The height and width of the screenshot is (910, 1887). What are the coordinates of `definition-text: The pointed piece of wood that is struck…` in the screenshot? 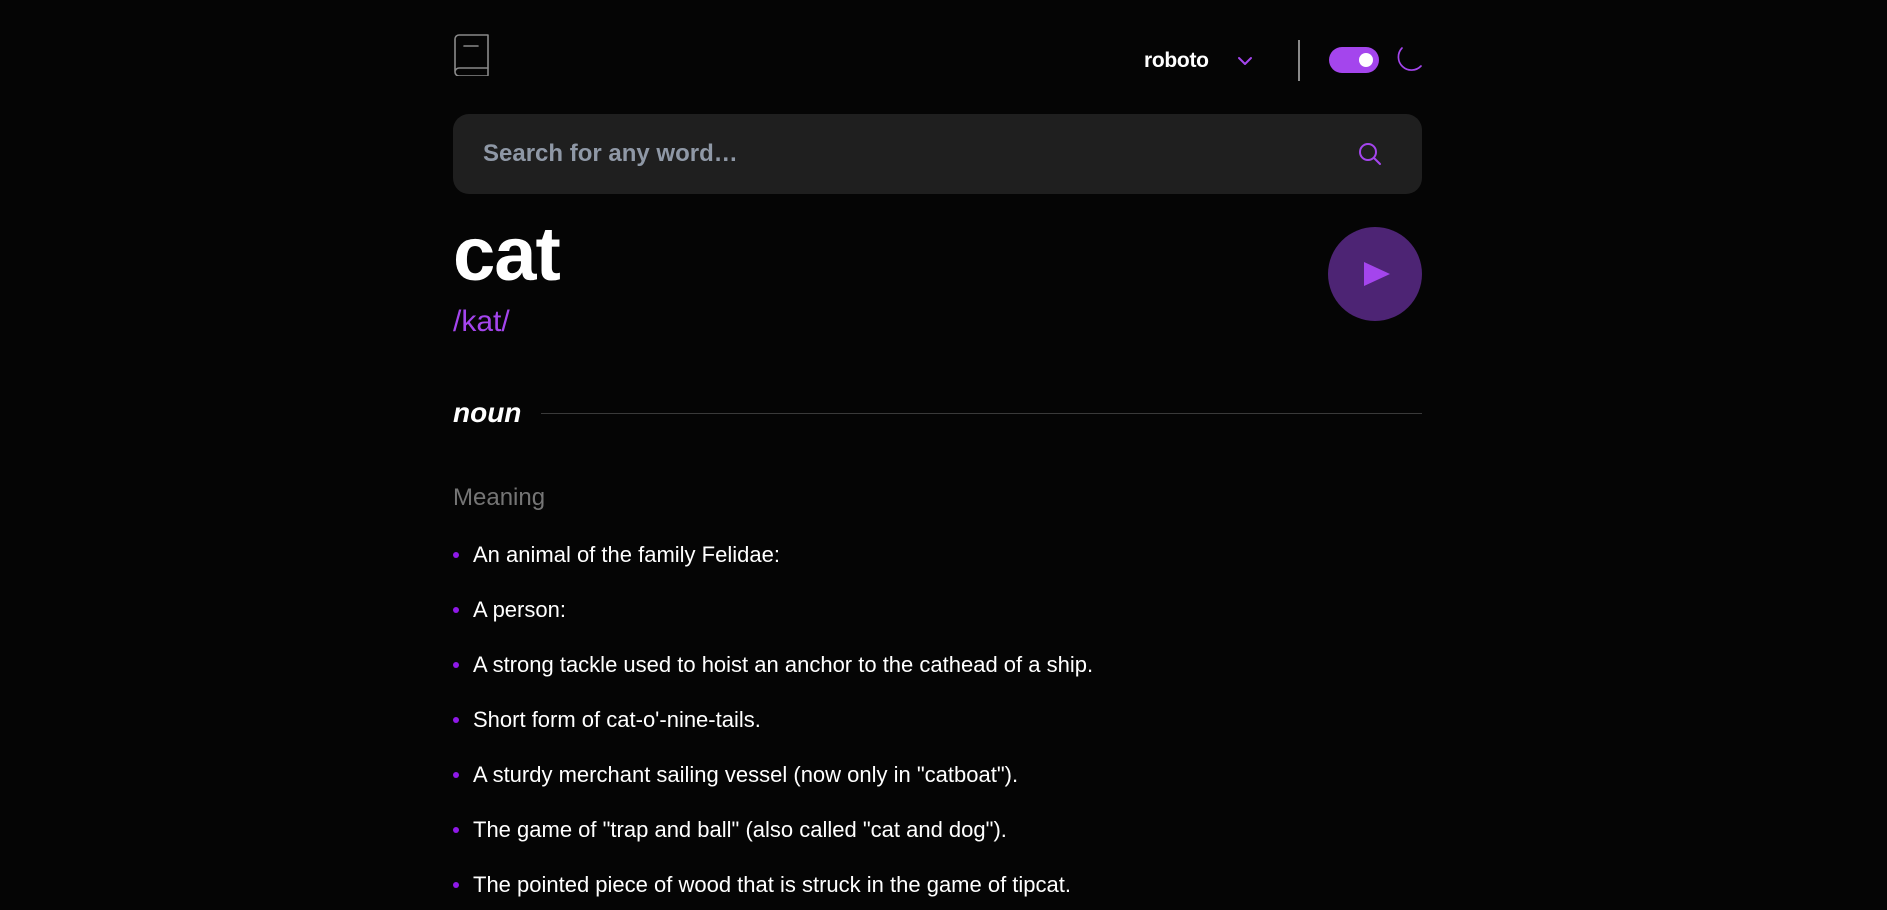 It's located at (772, 884).